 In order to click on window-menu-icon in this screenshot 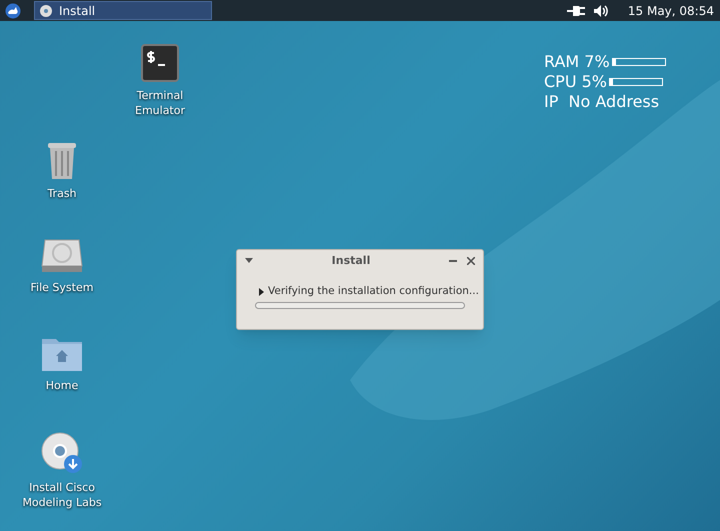, I will do `click(249, 261)`.